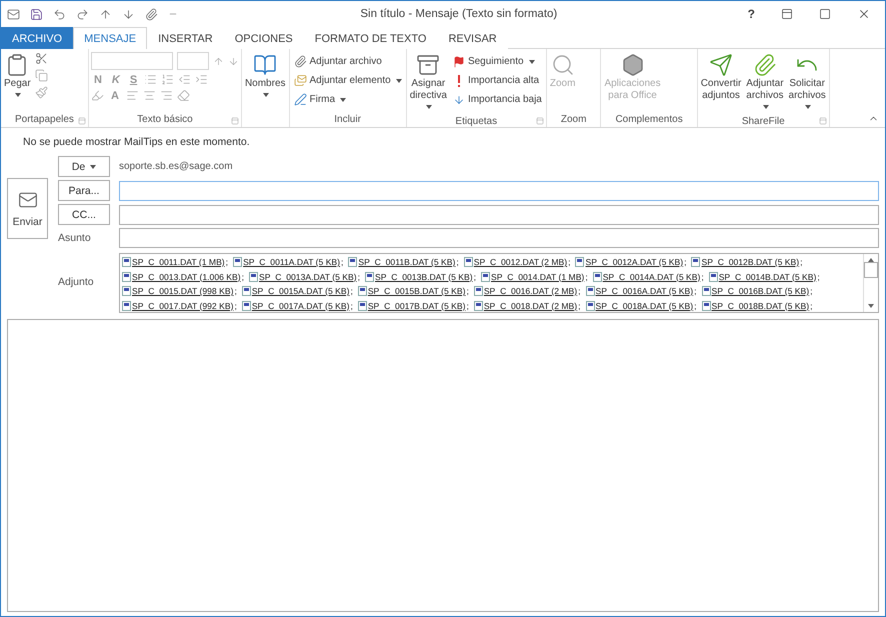  What do you see at coordinates (497, 61) in the screenshot?
I see `ribbon-button: Seguimiento` at bounding box center [497, 61].